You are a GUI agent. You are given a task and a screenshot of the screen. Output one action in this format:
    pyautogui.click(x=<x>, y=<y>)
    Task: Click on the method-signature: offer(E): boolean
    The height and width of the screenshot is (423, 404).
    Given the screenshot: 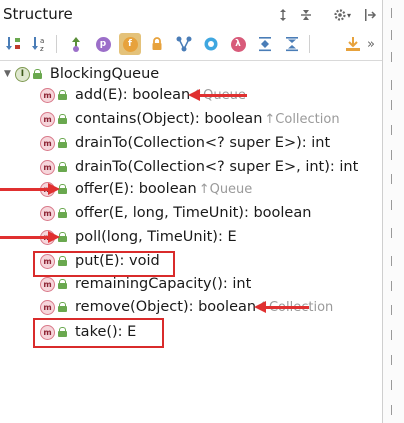 What is the action you would take?
    pyautogui.click(x=136, y=189)
    